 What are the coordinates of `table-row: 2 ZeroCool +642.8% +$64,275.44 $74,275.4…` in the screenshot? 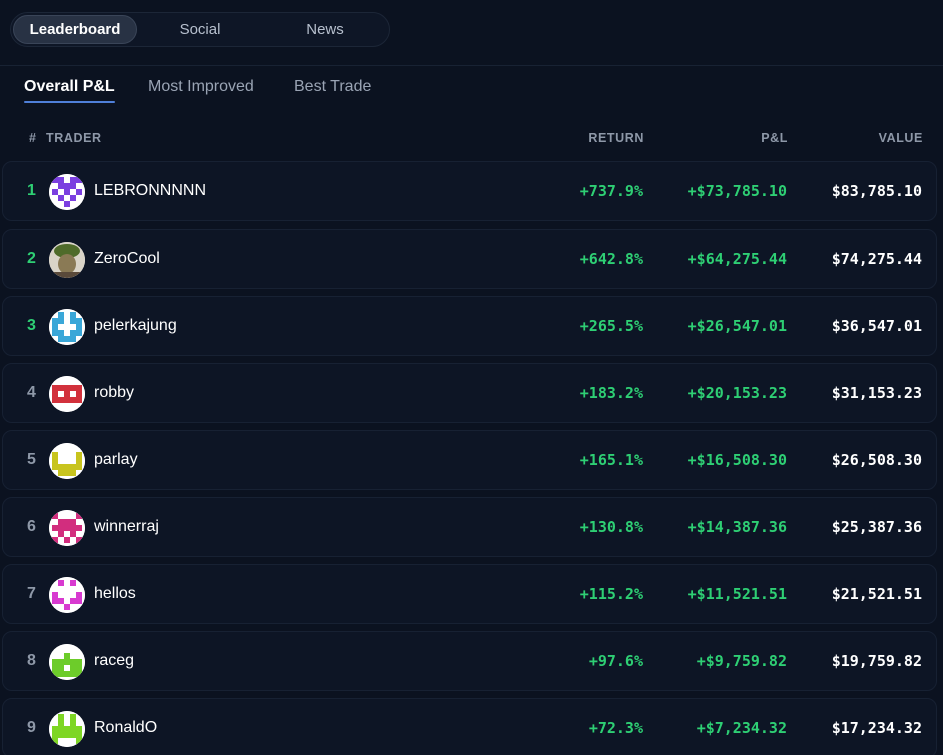 It's located at (469, 259).